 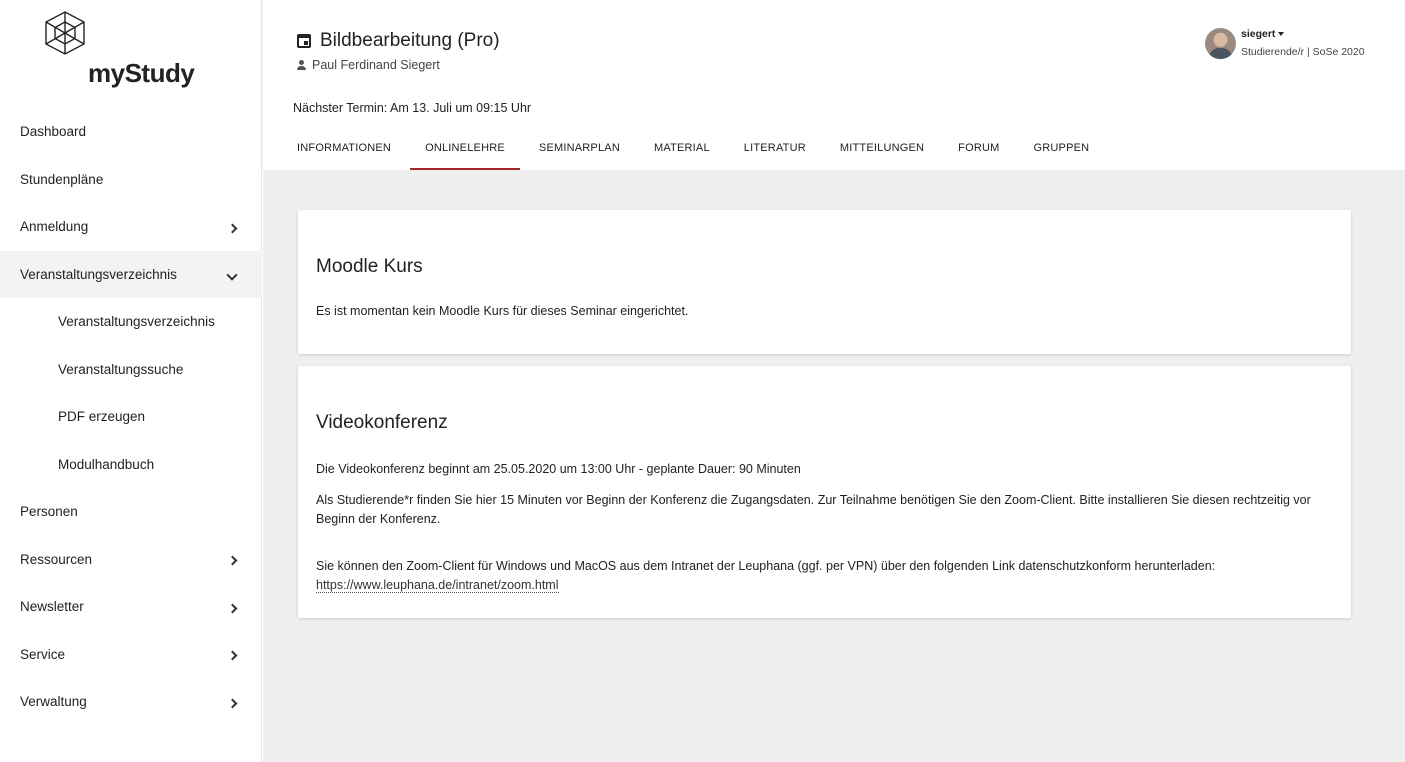 What do you see at coordinates (1062, 151) in the screenshot?
I see `tab-gruppen: GRUPPEN` at bounding box center [1062, 151].